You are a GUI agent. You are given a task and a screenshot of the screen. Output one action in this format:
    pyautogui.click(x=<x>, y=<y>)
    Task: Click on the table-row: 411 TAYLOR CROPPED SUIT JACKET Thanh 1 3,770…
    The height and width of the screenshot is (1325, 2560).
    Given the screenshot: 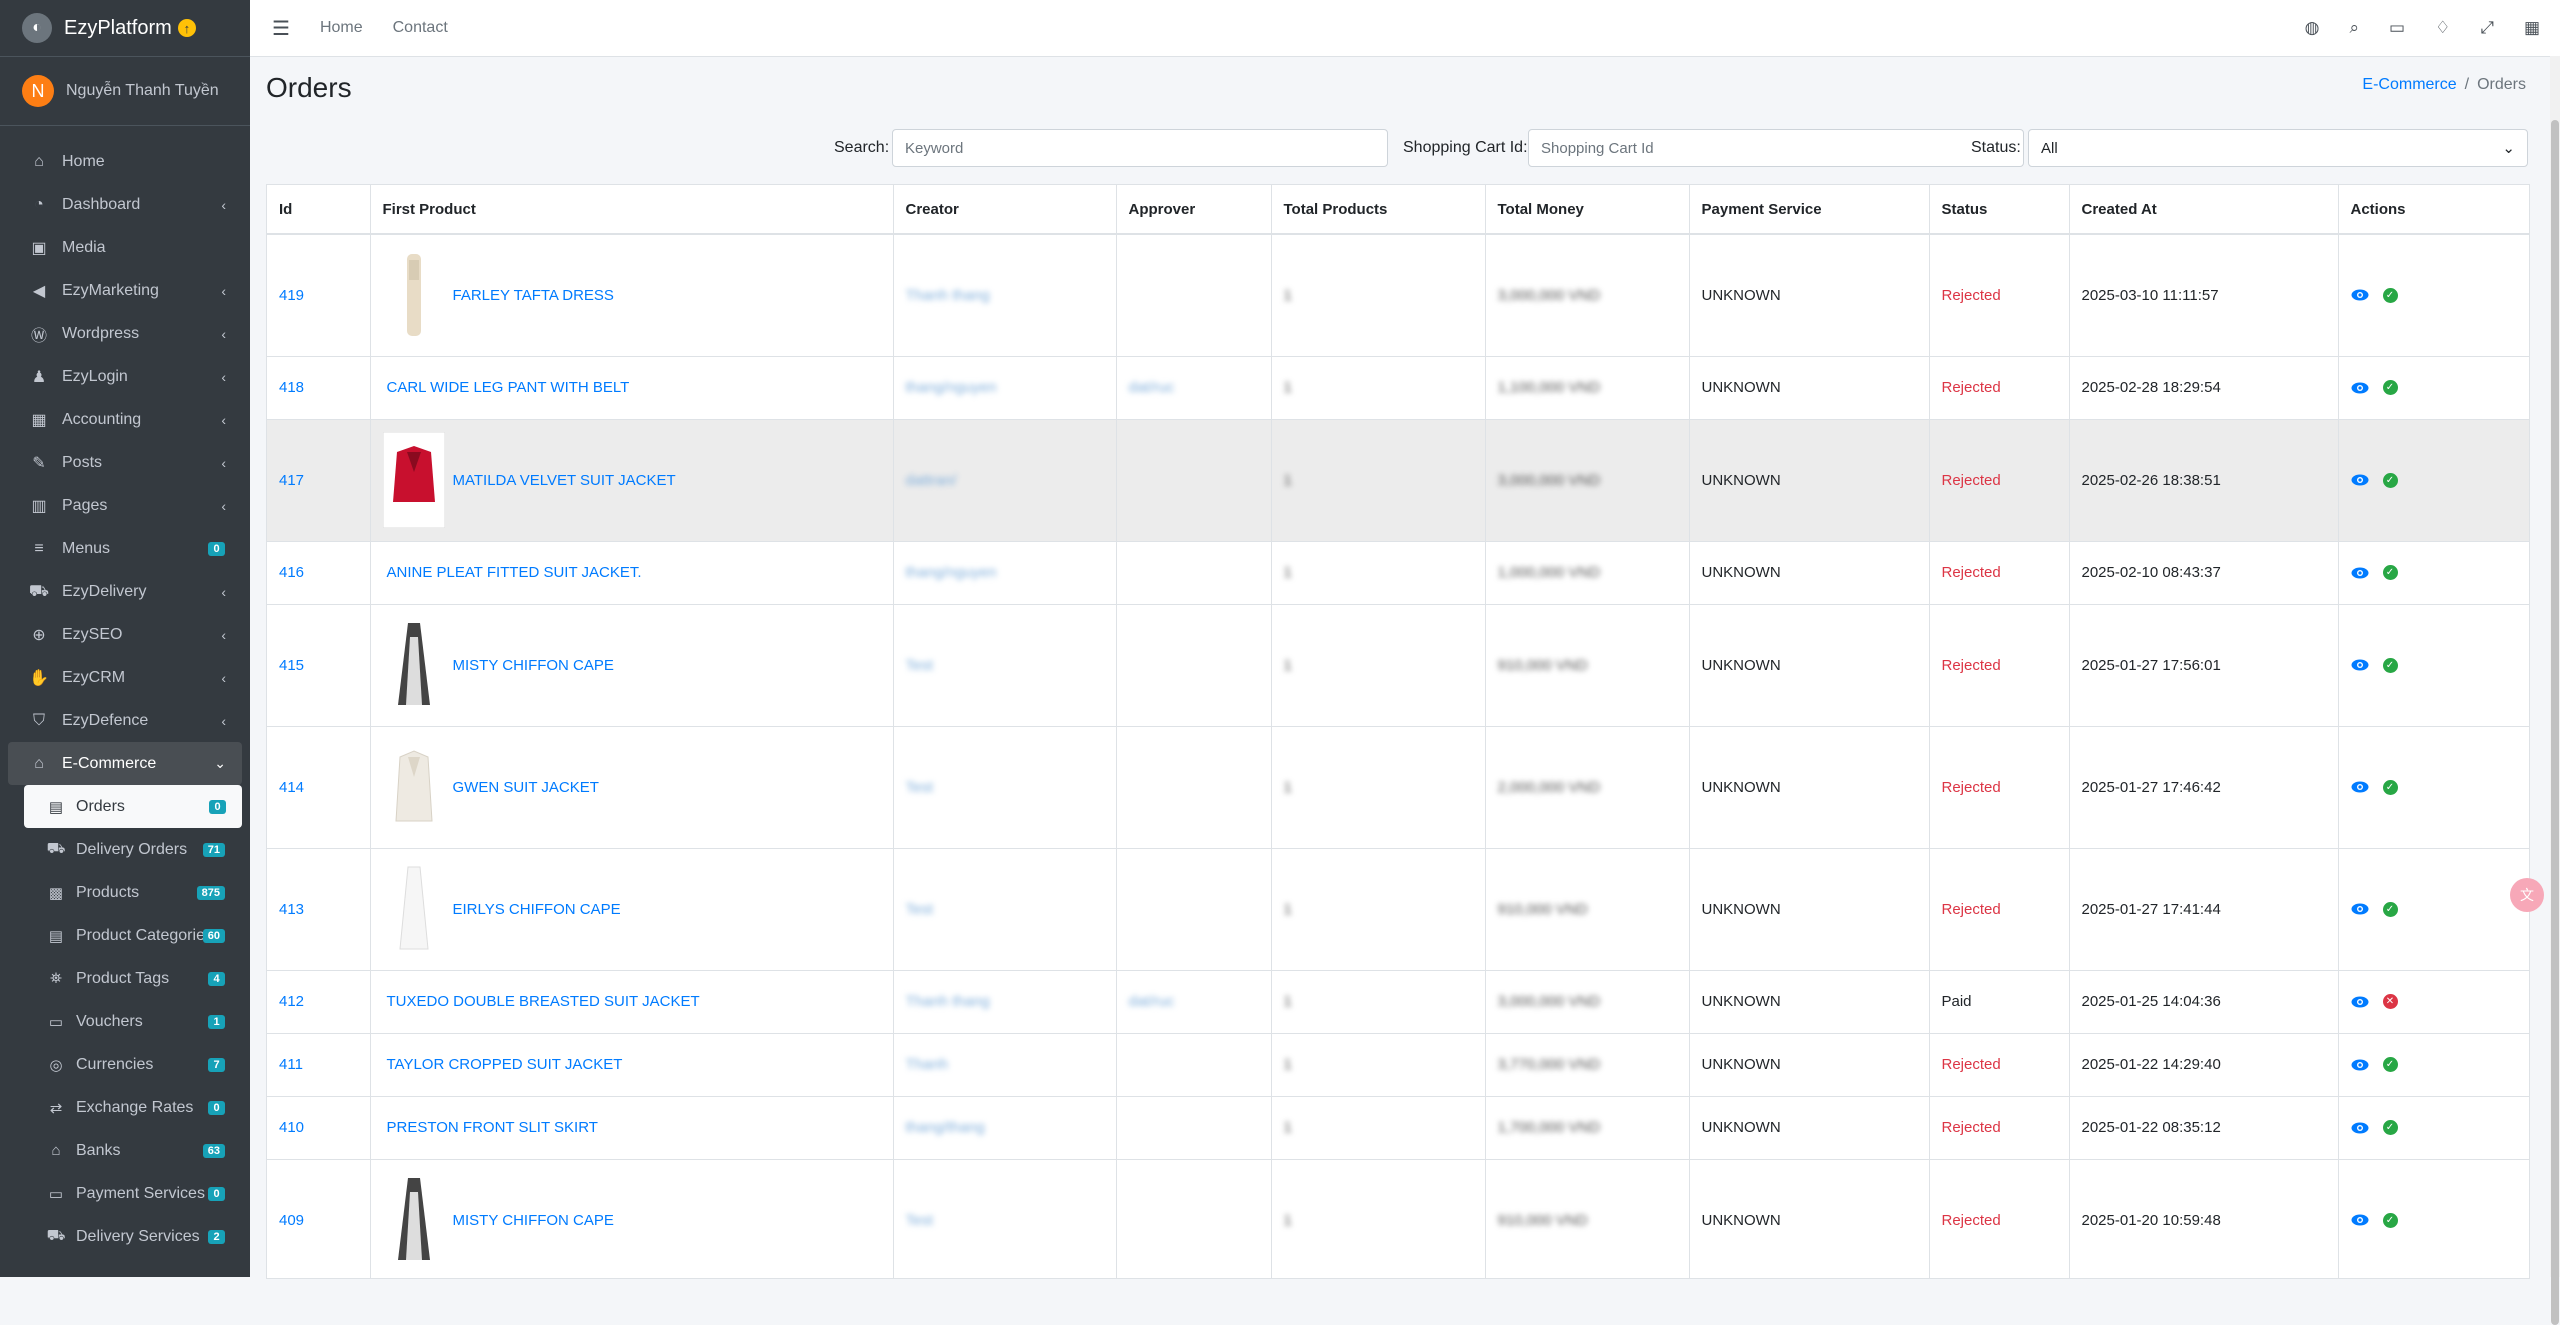 What is the action you would take?
    pyautogui.click(x=1398, y=1064)
    